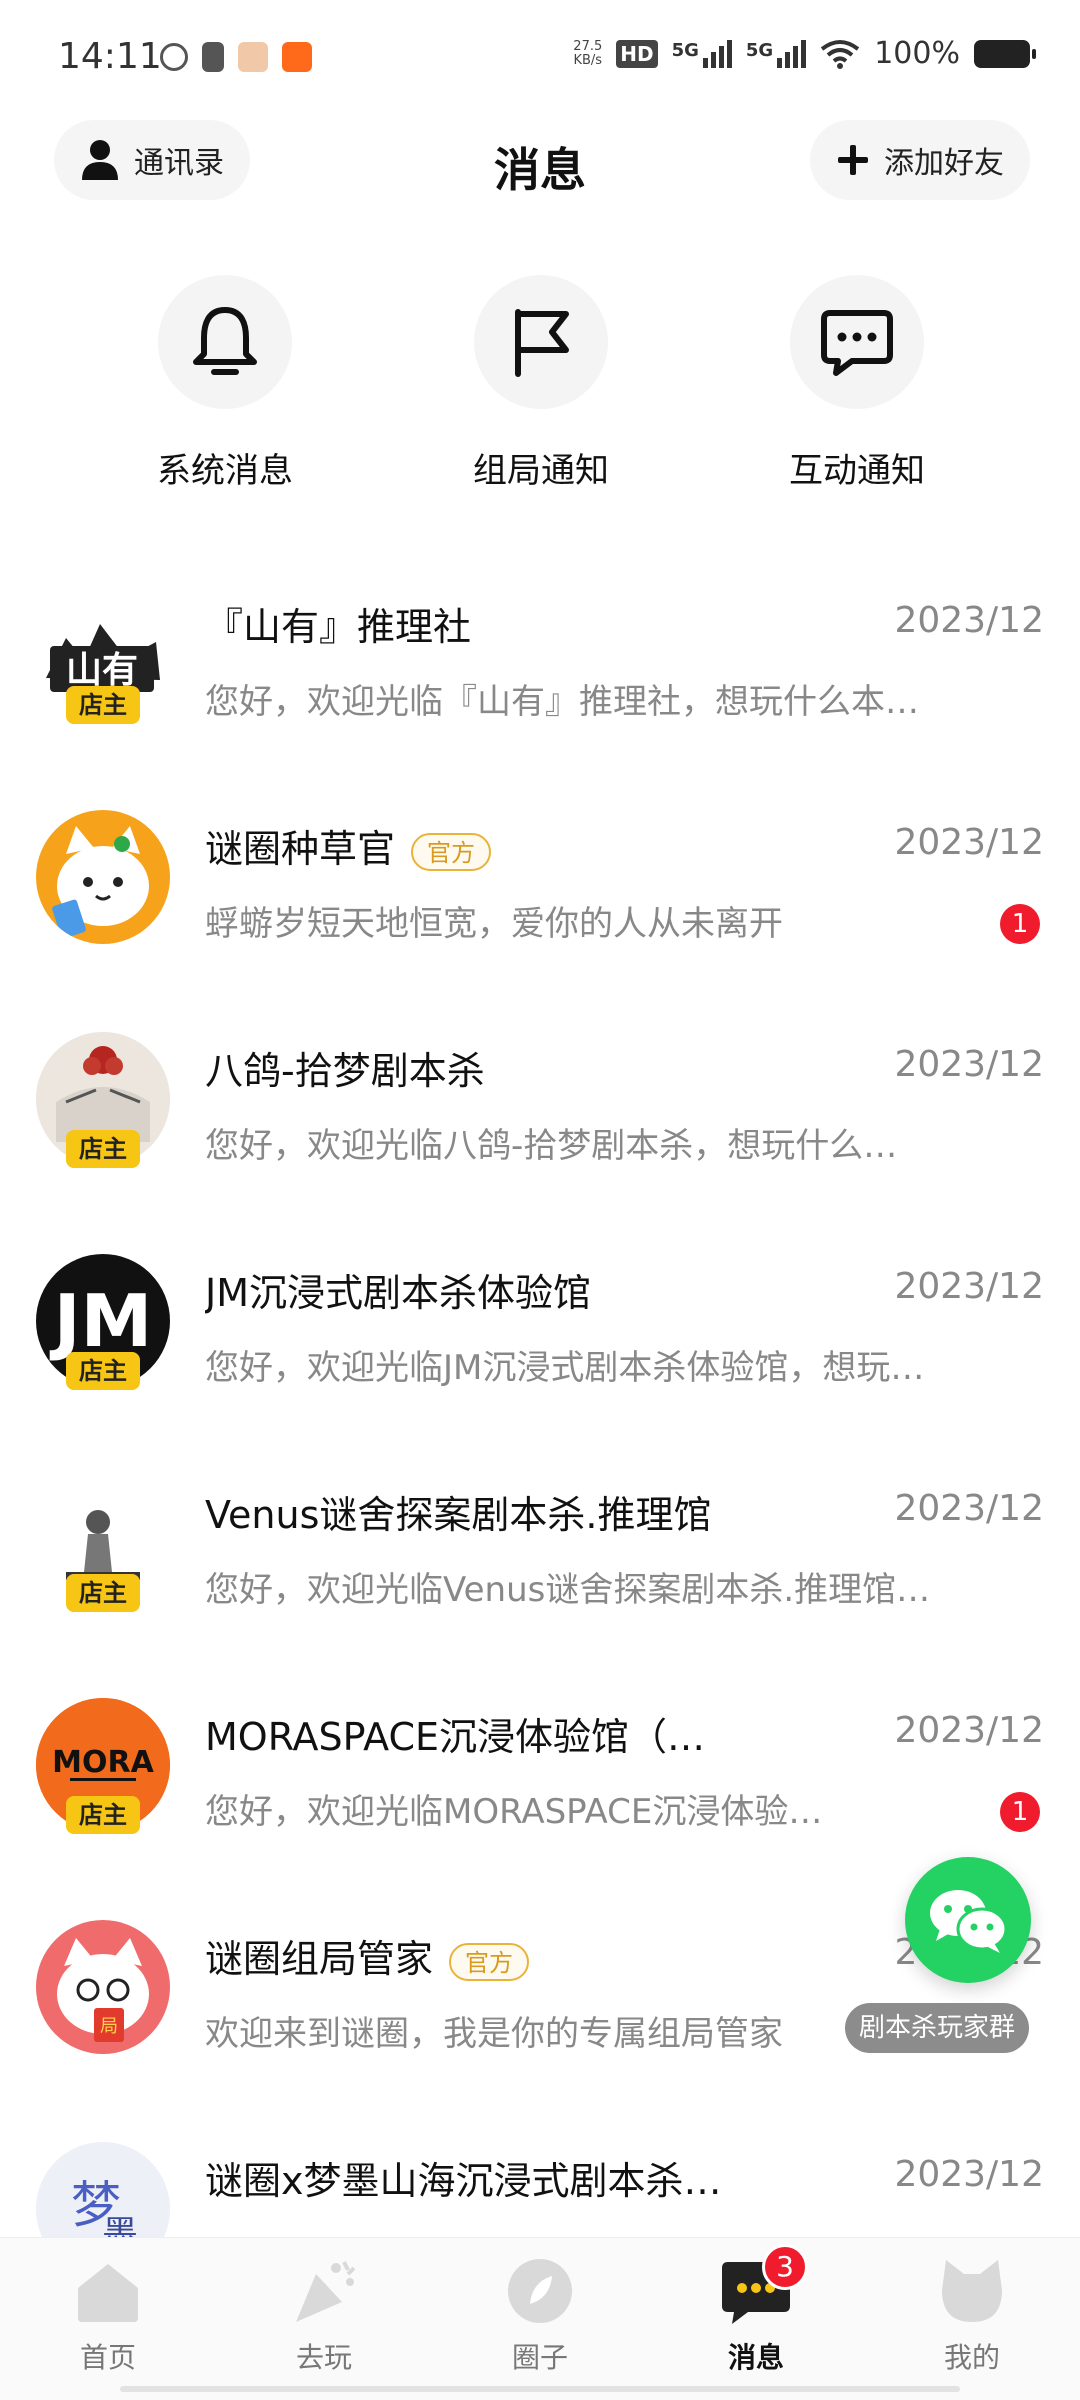 The height and width of the screenshot is (2400, 1080). What do you see at coordinates (637, 53) in the screenshot?
I see `hd-icon: HD` at bounding box center [637, 53].